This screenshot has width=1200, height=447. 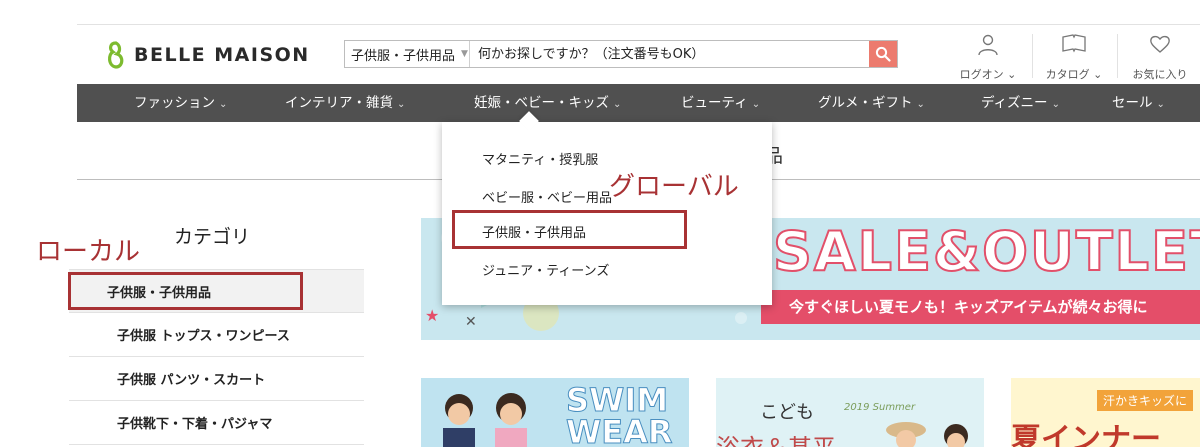 I want to click on brand-logo: BELLE MAISON, so click(x=208, y=55).